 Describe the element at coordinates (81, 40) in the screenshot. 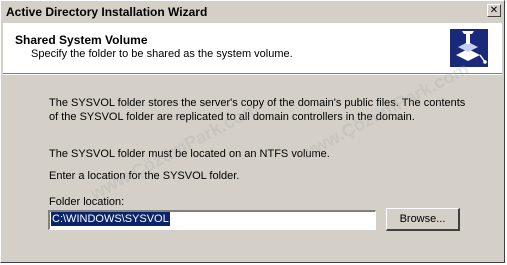

I see `page-title: Shared System Volume` at that location.